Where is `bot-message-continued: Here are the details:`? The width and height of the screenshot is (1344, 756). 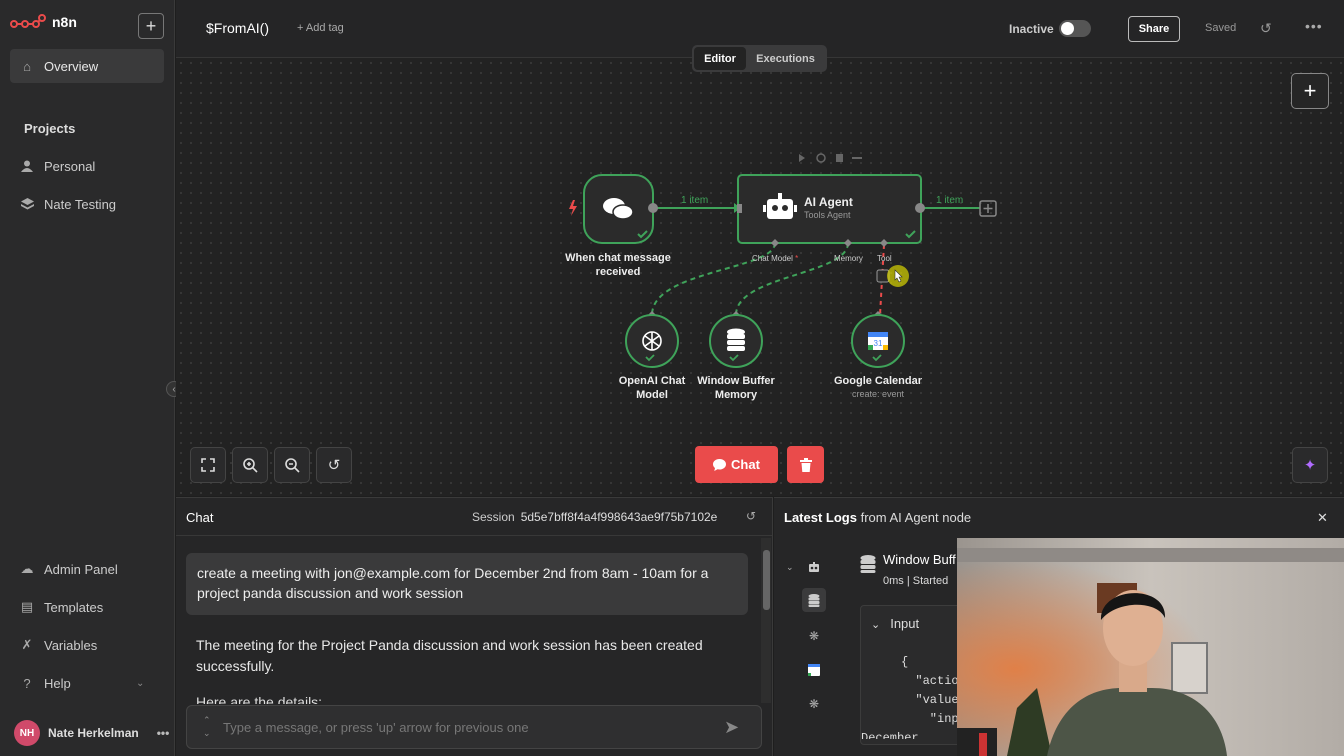
bot-message-continued: Here are the details: is located at coordinates (259, 699).